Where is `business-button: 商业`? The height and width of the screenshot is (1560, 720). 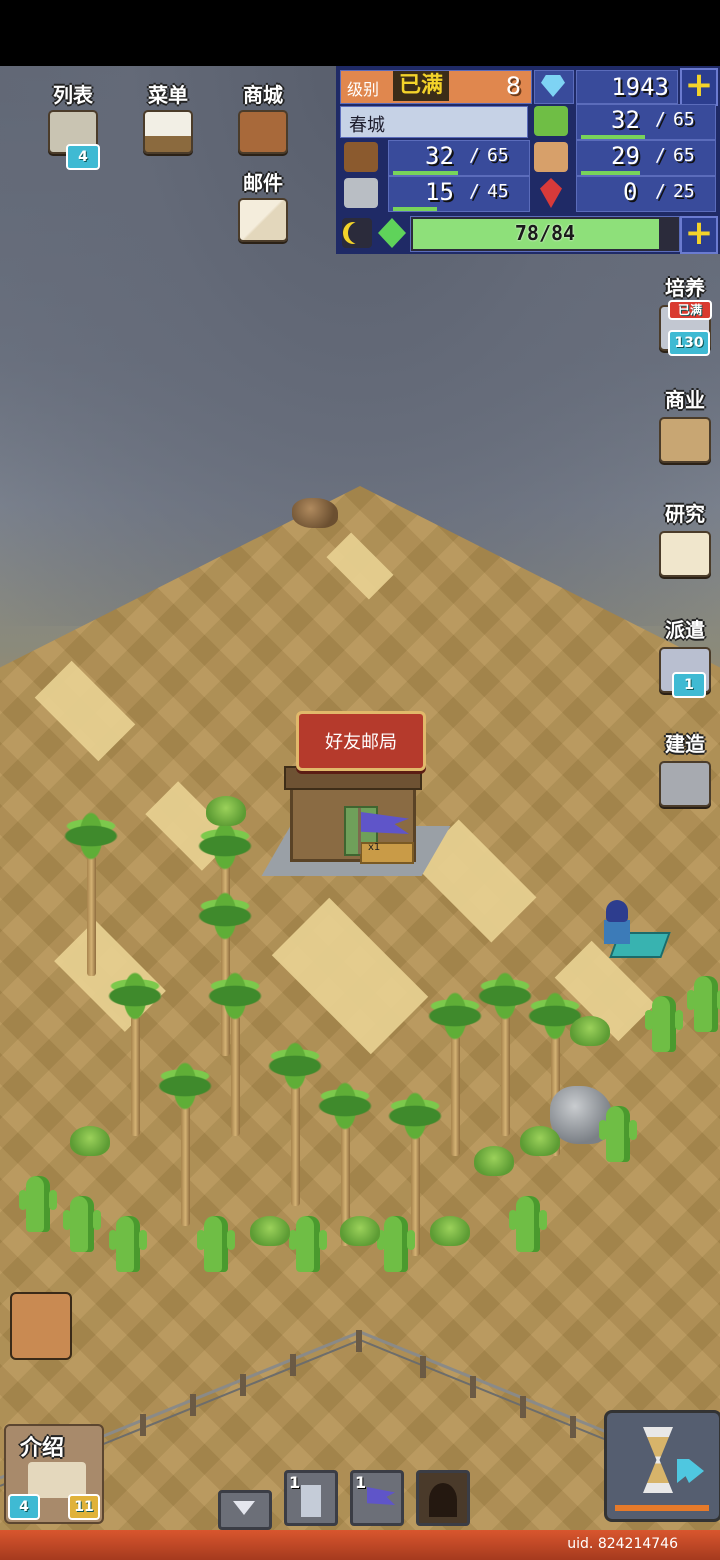 business-button: 商业 is located at coordinates (685, 423).